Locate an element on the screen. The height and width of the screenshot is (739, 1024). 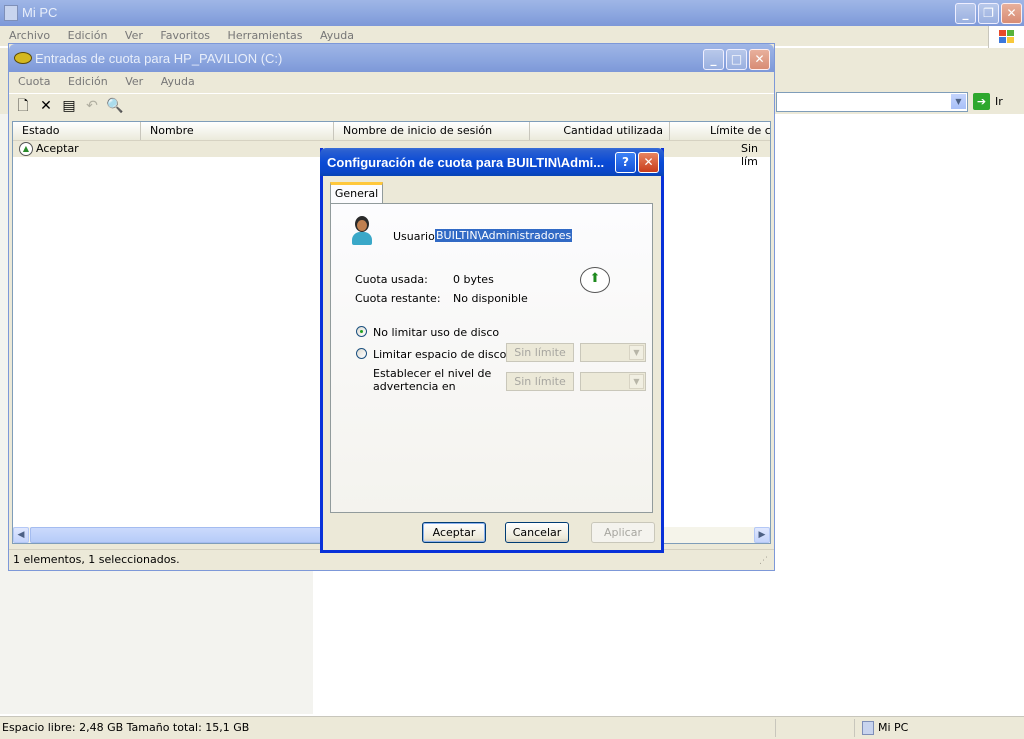
go-label: Ir is located at coordinates (999, 101).